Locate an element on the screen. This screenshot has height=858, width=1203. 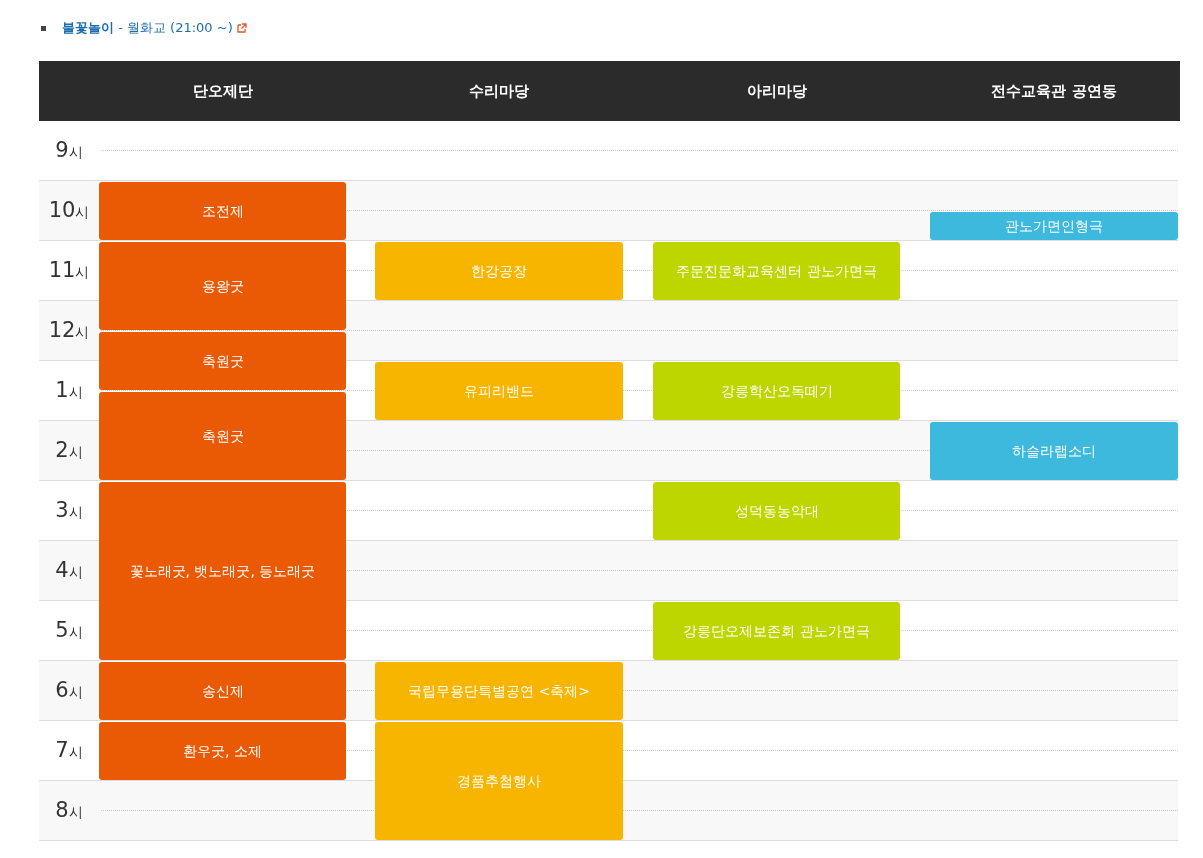
hour-label: 7시 is located at coordinates (69, 751).